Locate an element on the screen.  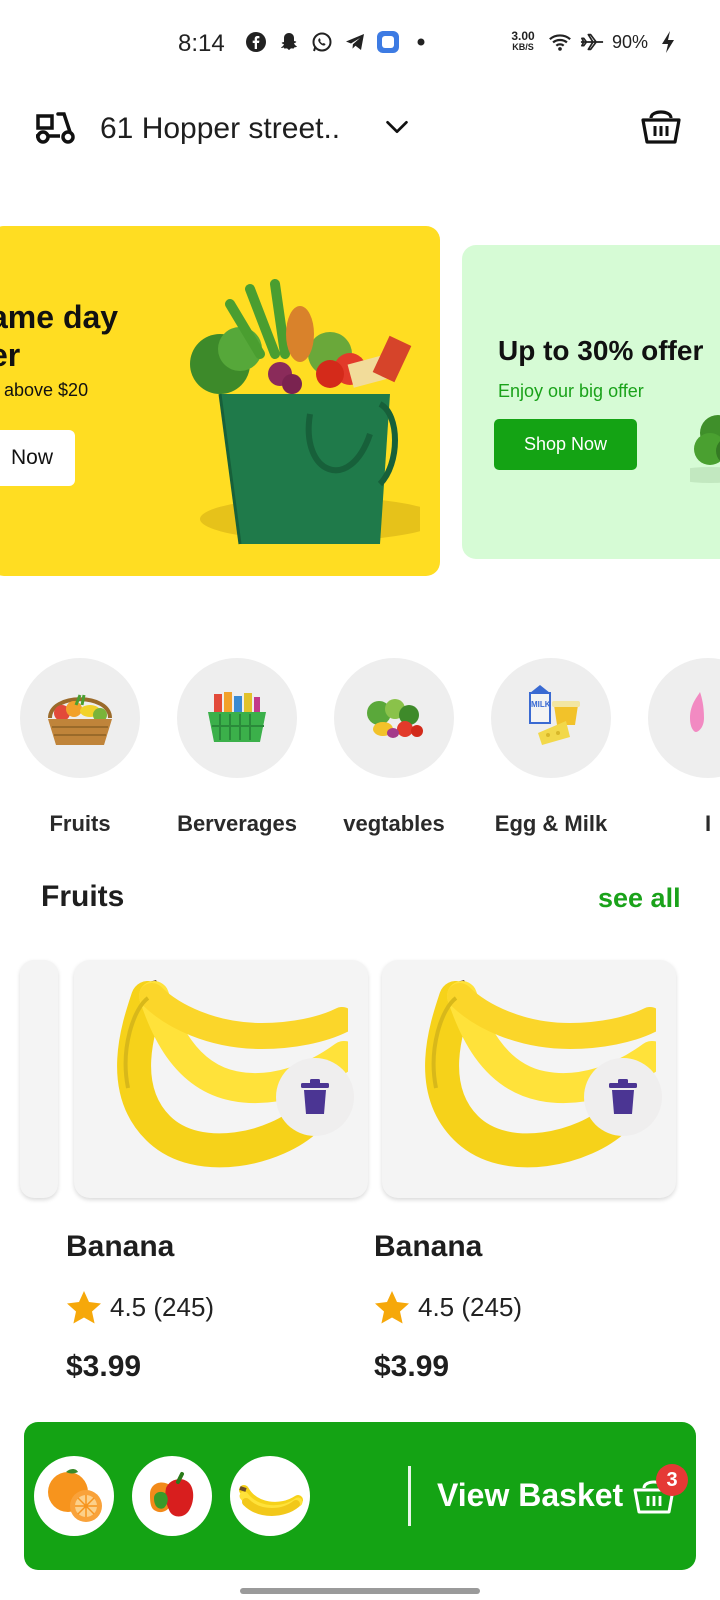
chevron-down-icon is located at coordinates (397, 129).